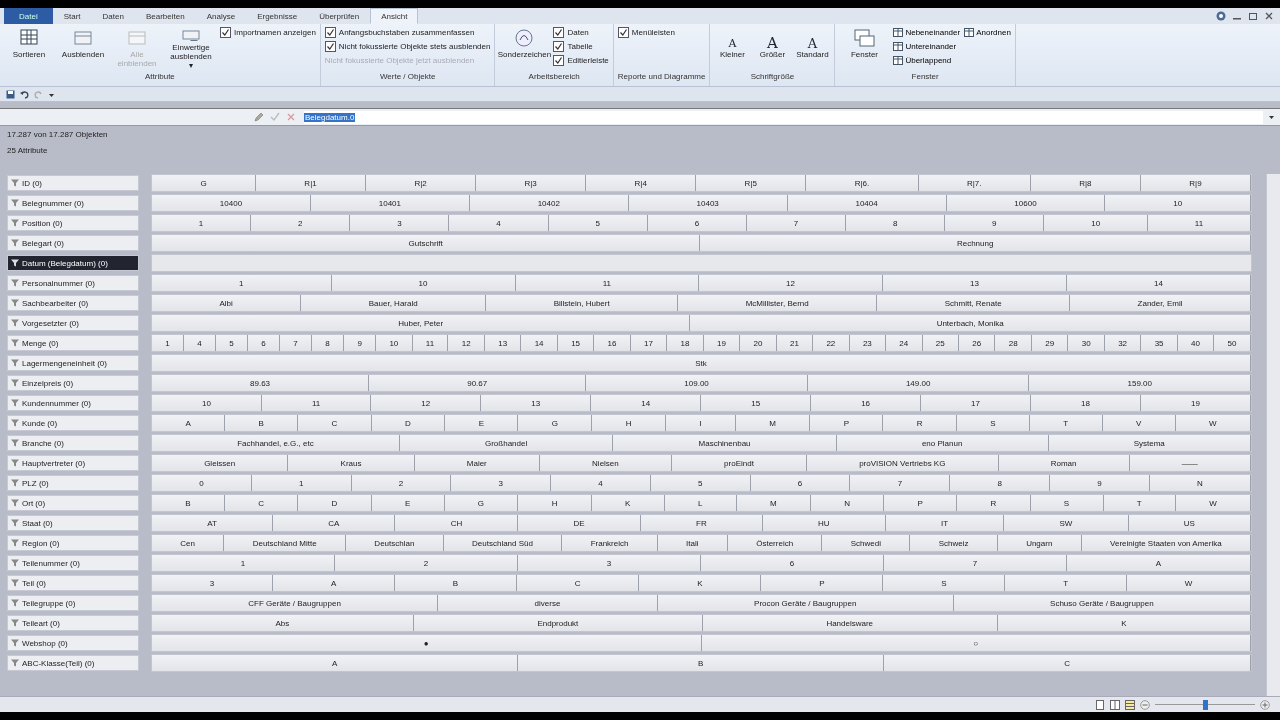  What do you see at coordinates (812, 49) in the screenshot?
I see `font-size-button: A Standard` at bounding box center [812, 49].